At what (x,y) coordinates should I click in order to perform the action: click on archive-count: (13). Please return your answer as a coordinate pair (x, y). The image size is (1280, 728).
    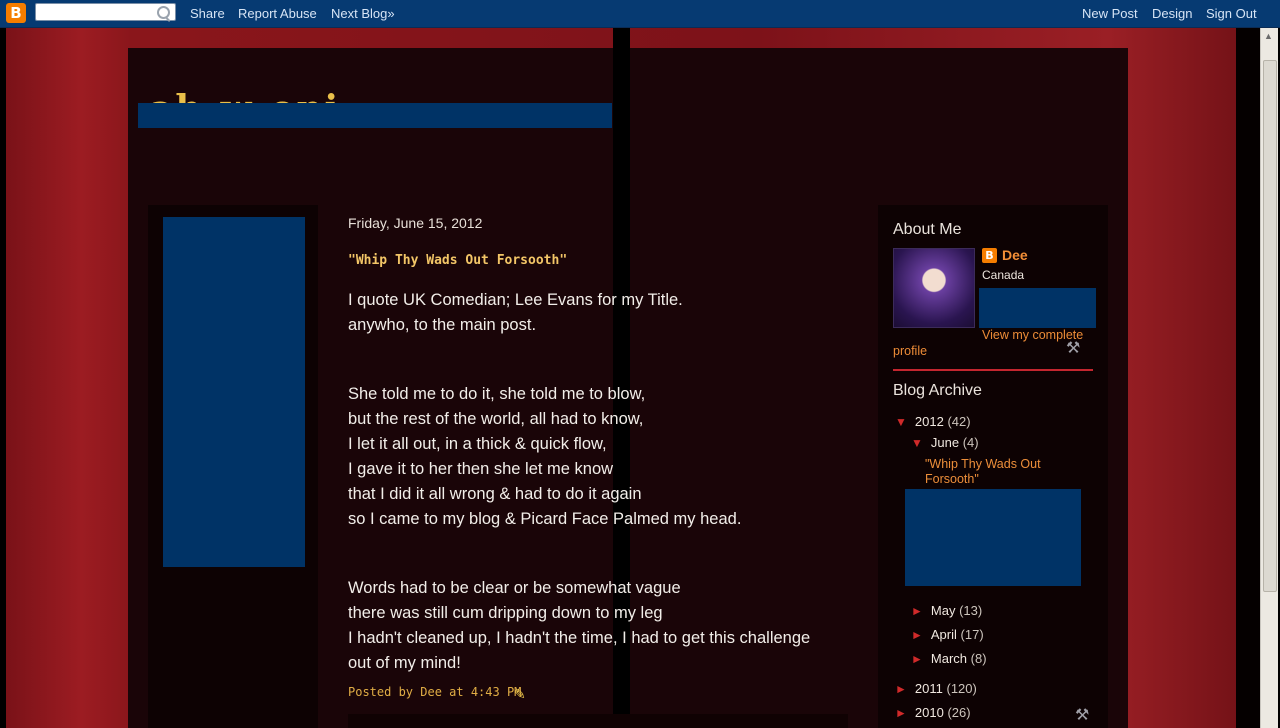
    Looking at the image, I should click on (971, 610).